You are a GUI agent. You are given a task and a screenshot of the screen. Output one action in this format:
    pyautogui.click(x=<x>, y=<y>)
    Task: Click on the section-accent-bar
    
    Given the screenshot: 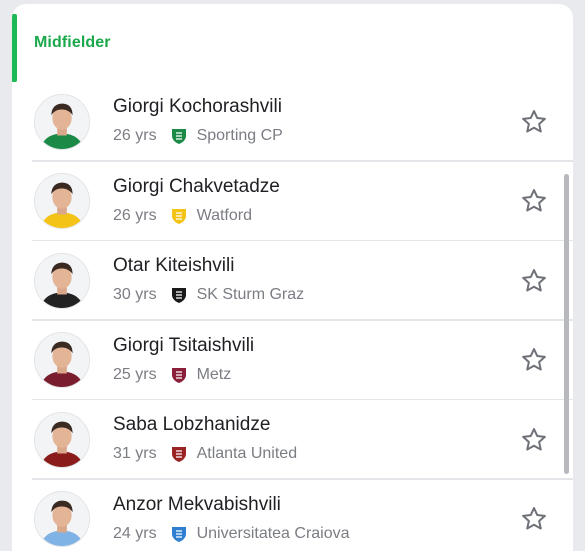 What is the action you would take?
    pyautogui.click(x=14, y=48)
    